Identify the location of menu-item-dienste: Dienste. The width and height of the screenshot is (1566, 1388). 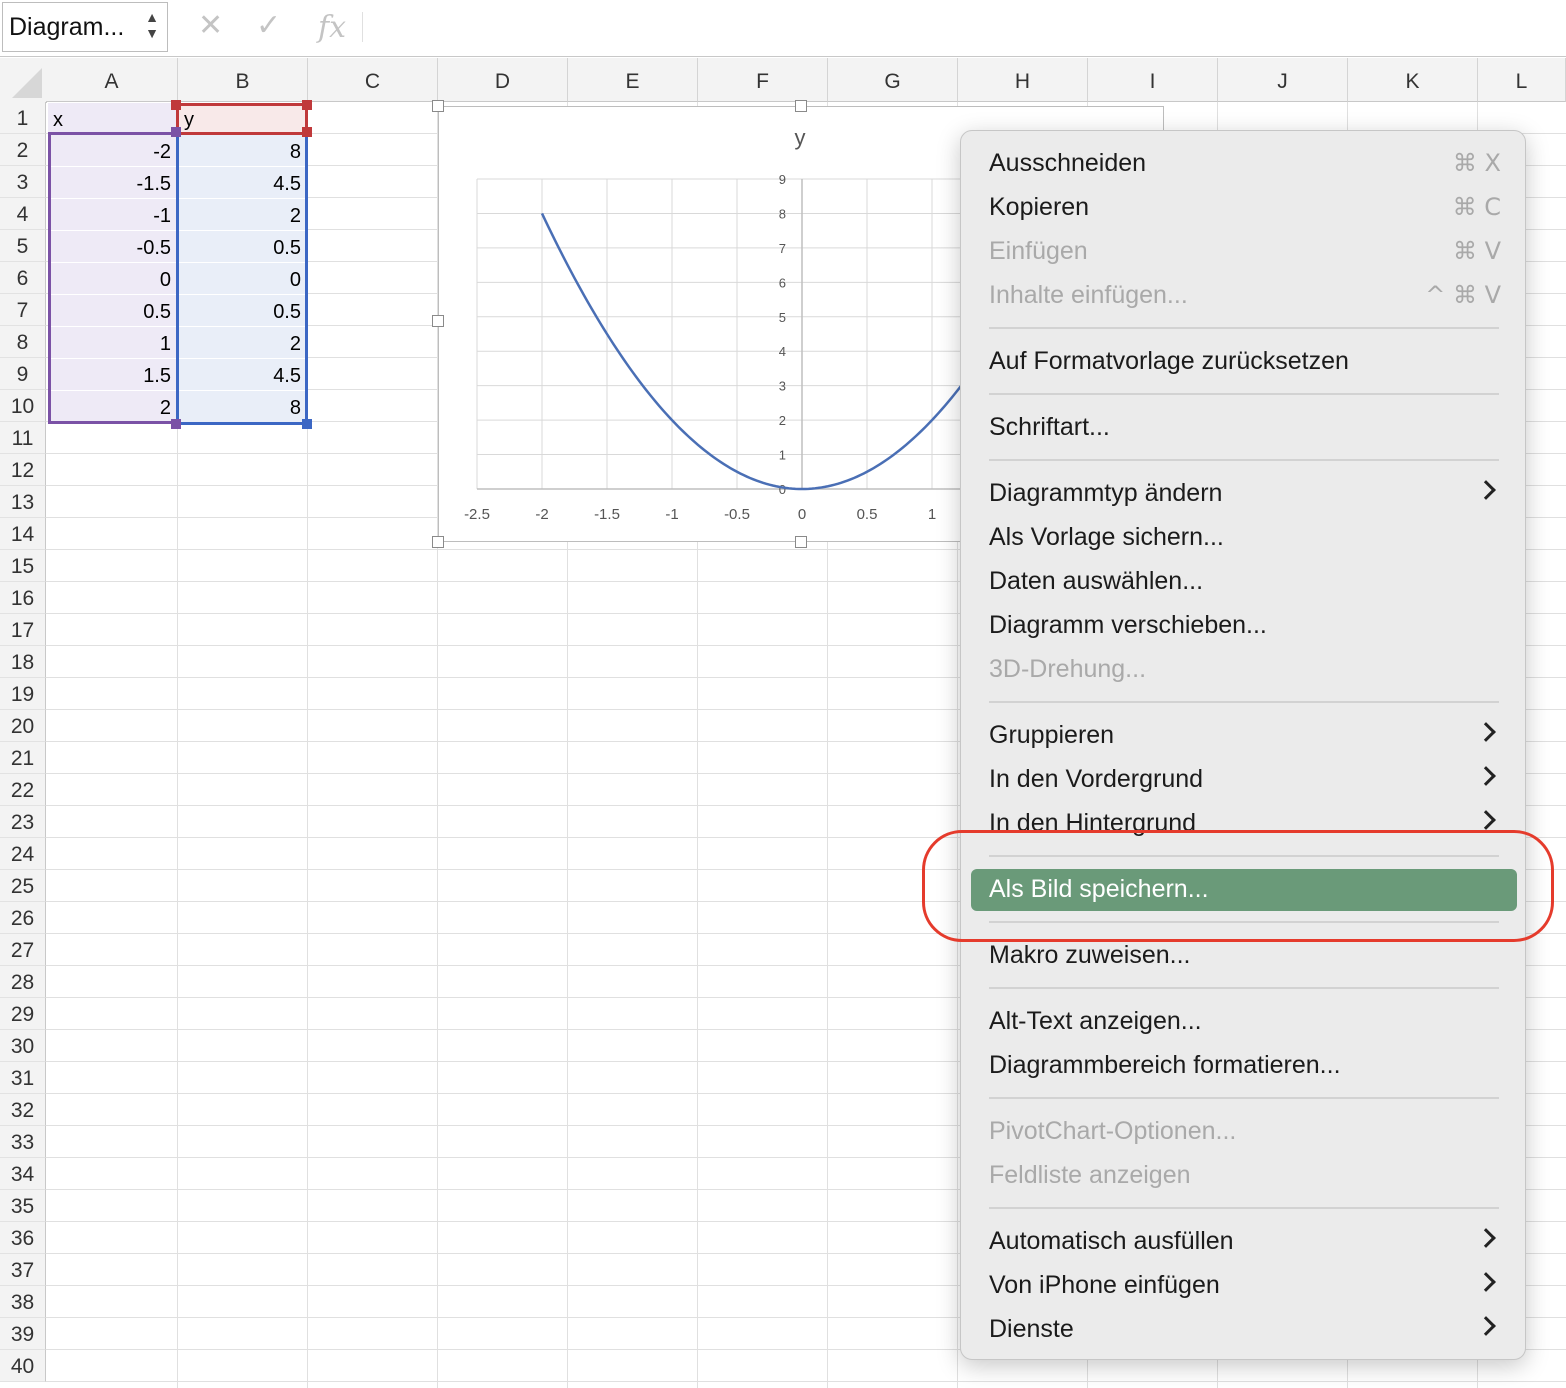
(1244, 1330).